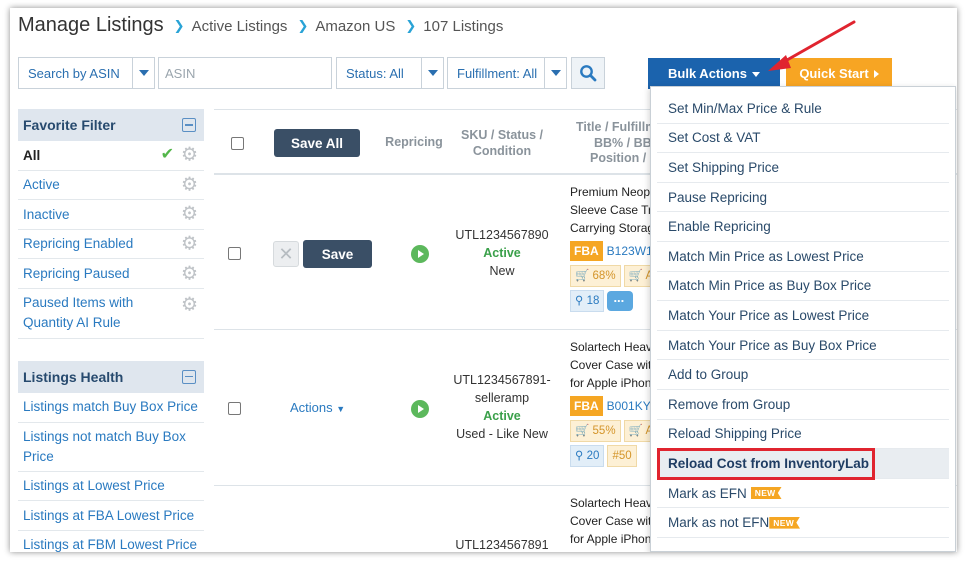 This screenshot has width=969, height=563. What do you see at coordinates (111, 245) in the screenshot?
I see `sidebar-item-repricing-enabled: Repricing Enabled ⚙` at bounding box center [111, 245].